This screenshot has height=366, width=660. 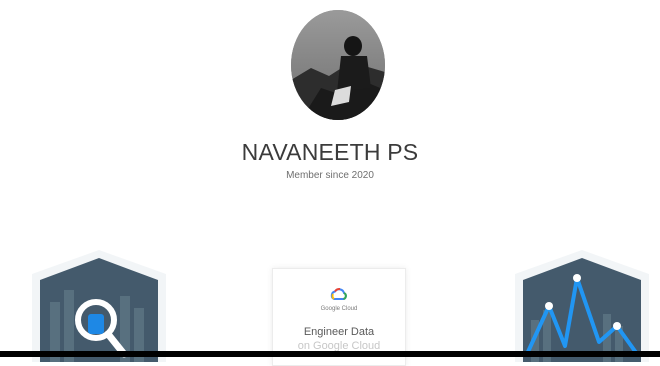 What do you see at coordinates (330, 152) in the screenshot?
I see `profile-name: NAVANEETH PS` at bounding box center [330, 152].